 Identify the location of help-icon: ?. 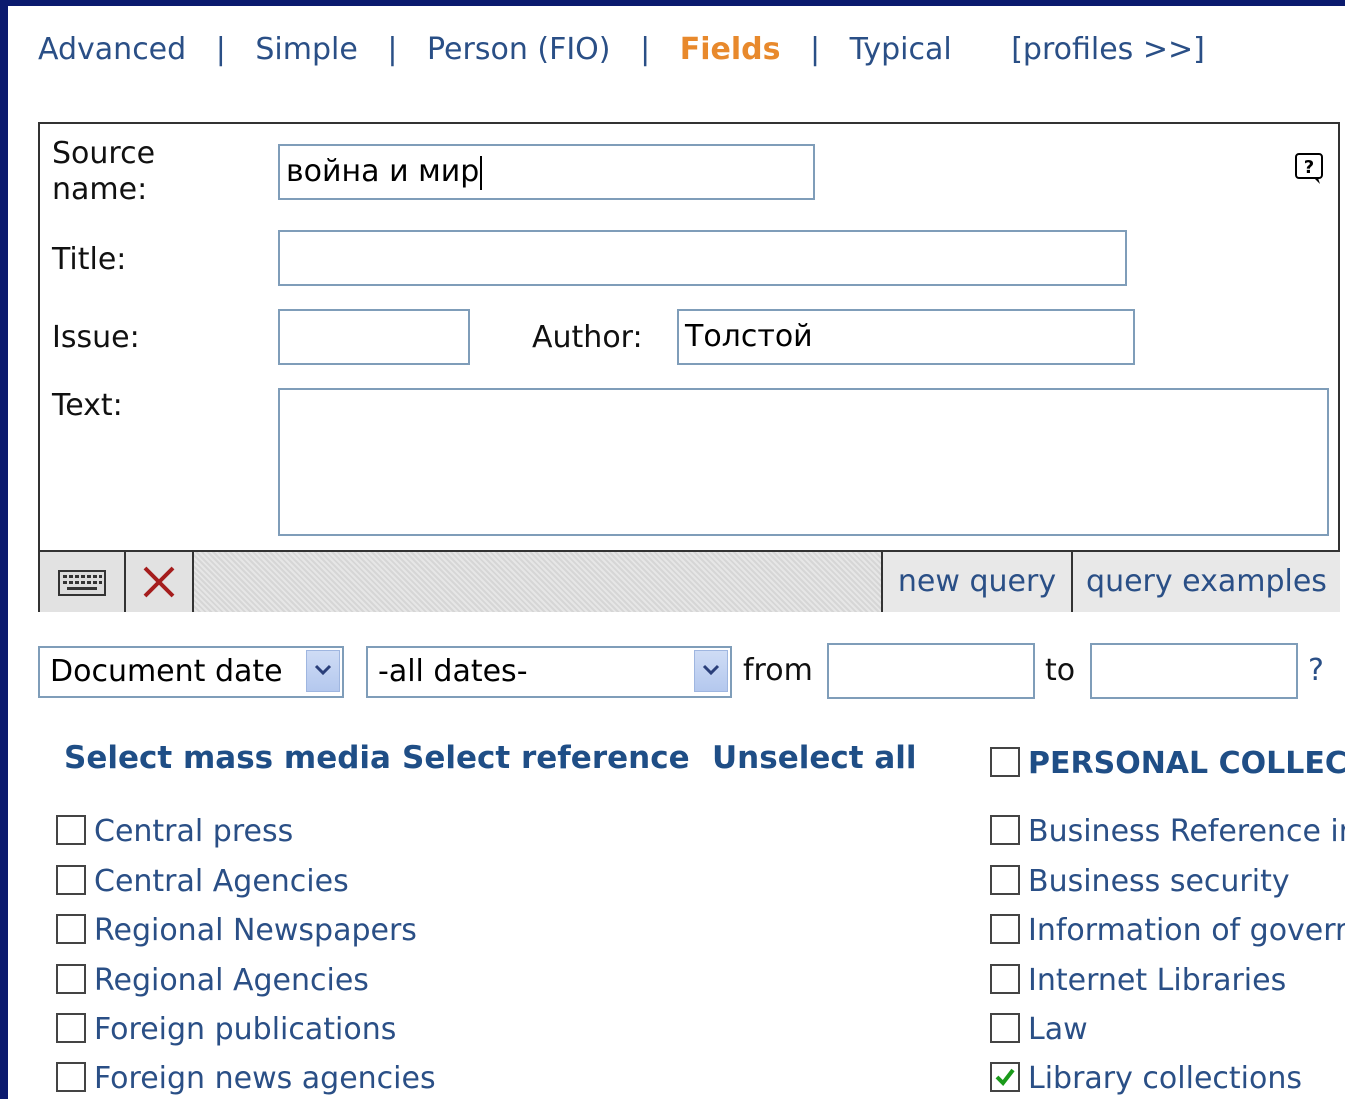
(1309, 169).